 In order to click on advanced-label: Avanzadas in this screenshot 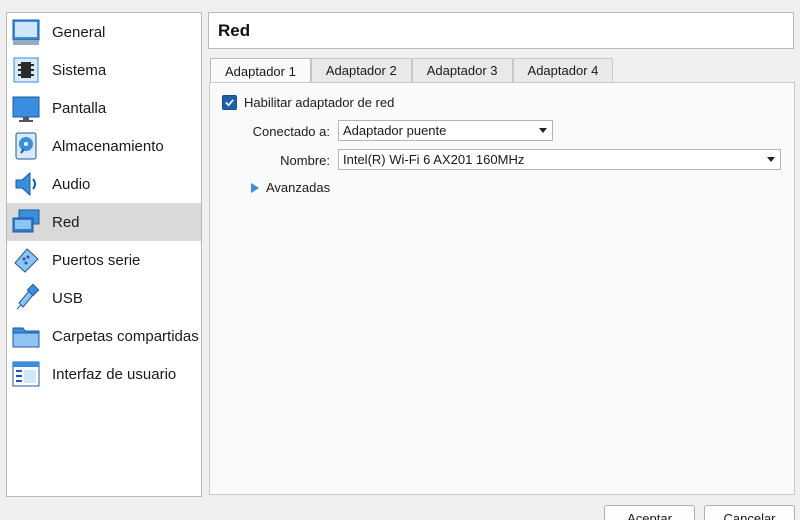, I will do `click(298, 187)`.